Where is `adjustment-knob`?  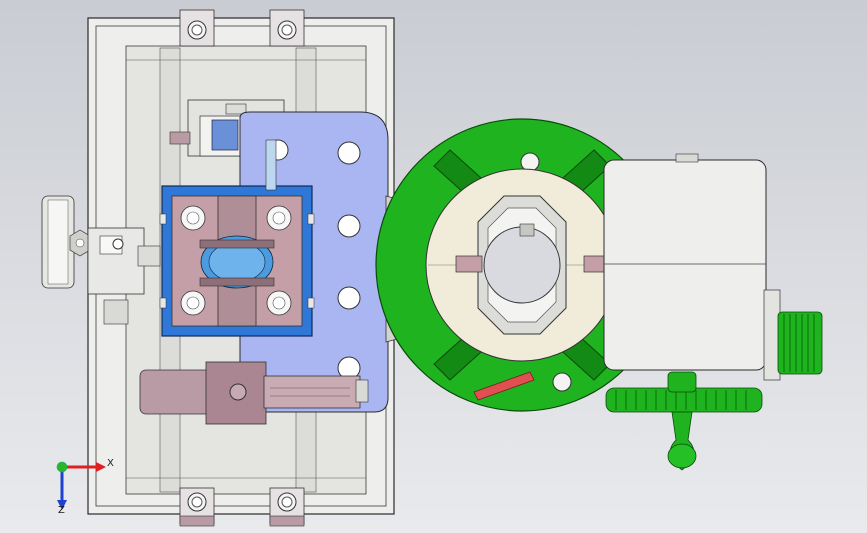 adjustment-knob is located at coordinates (800, 343).